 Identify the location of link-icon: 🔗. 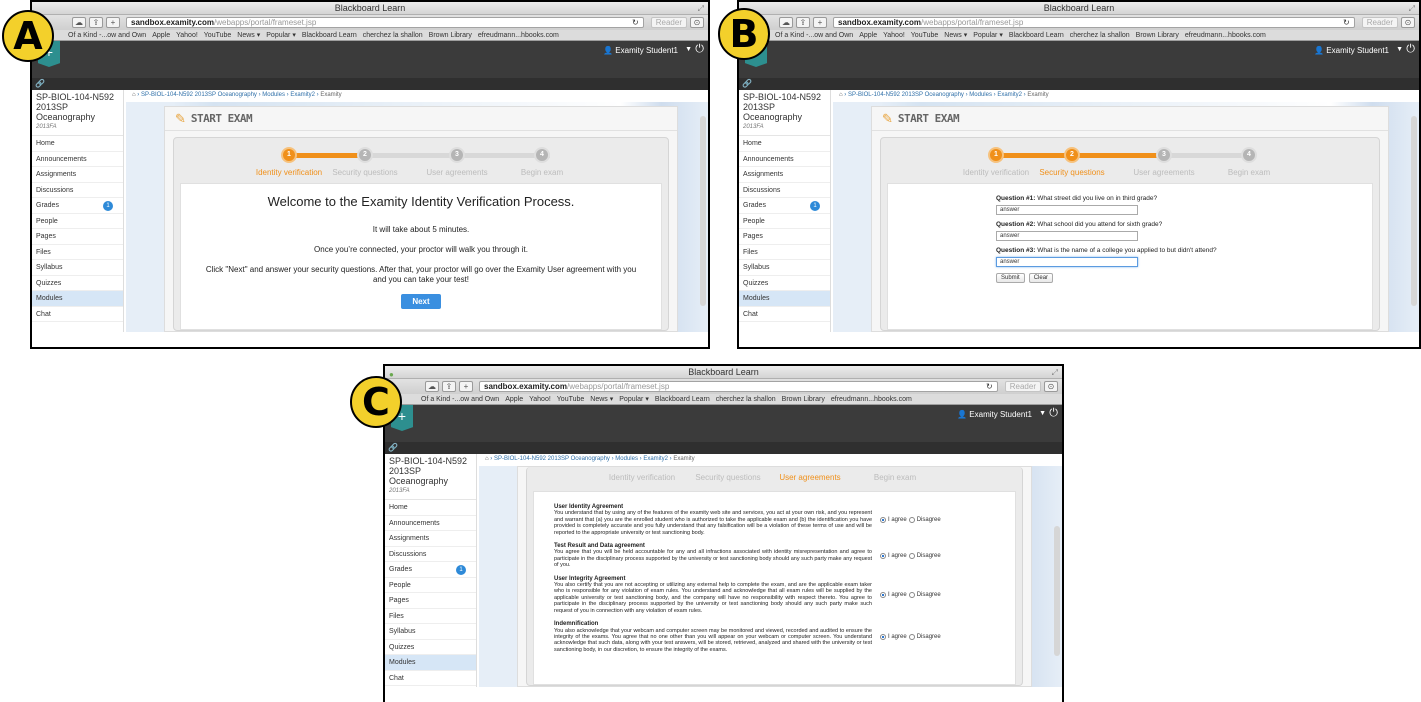
(393, 447).